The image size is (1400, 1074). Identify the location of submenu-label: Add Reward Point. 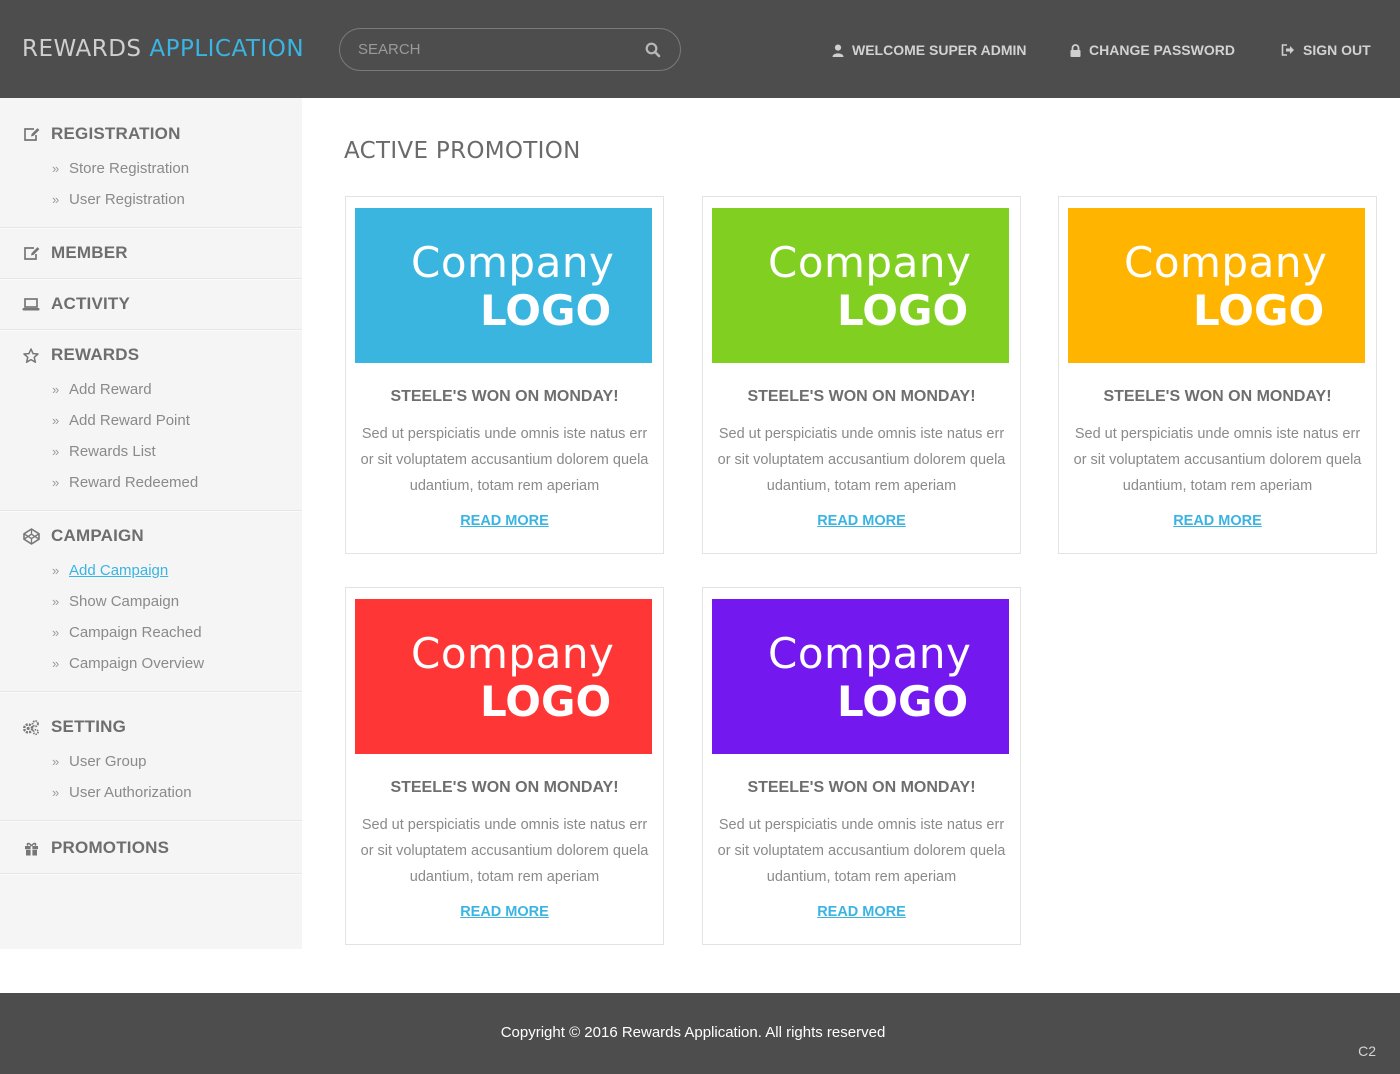
(129, 420).